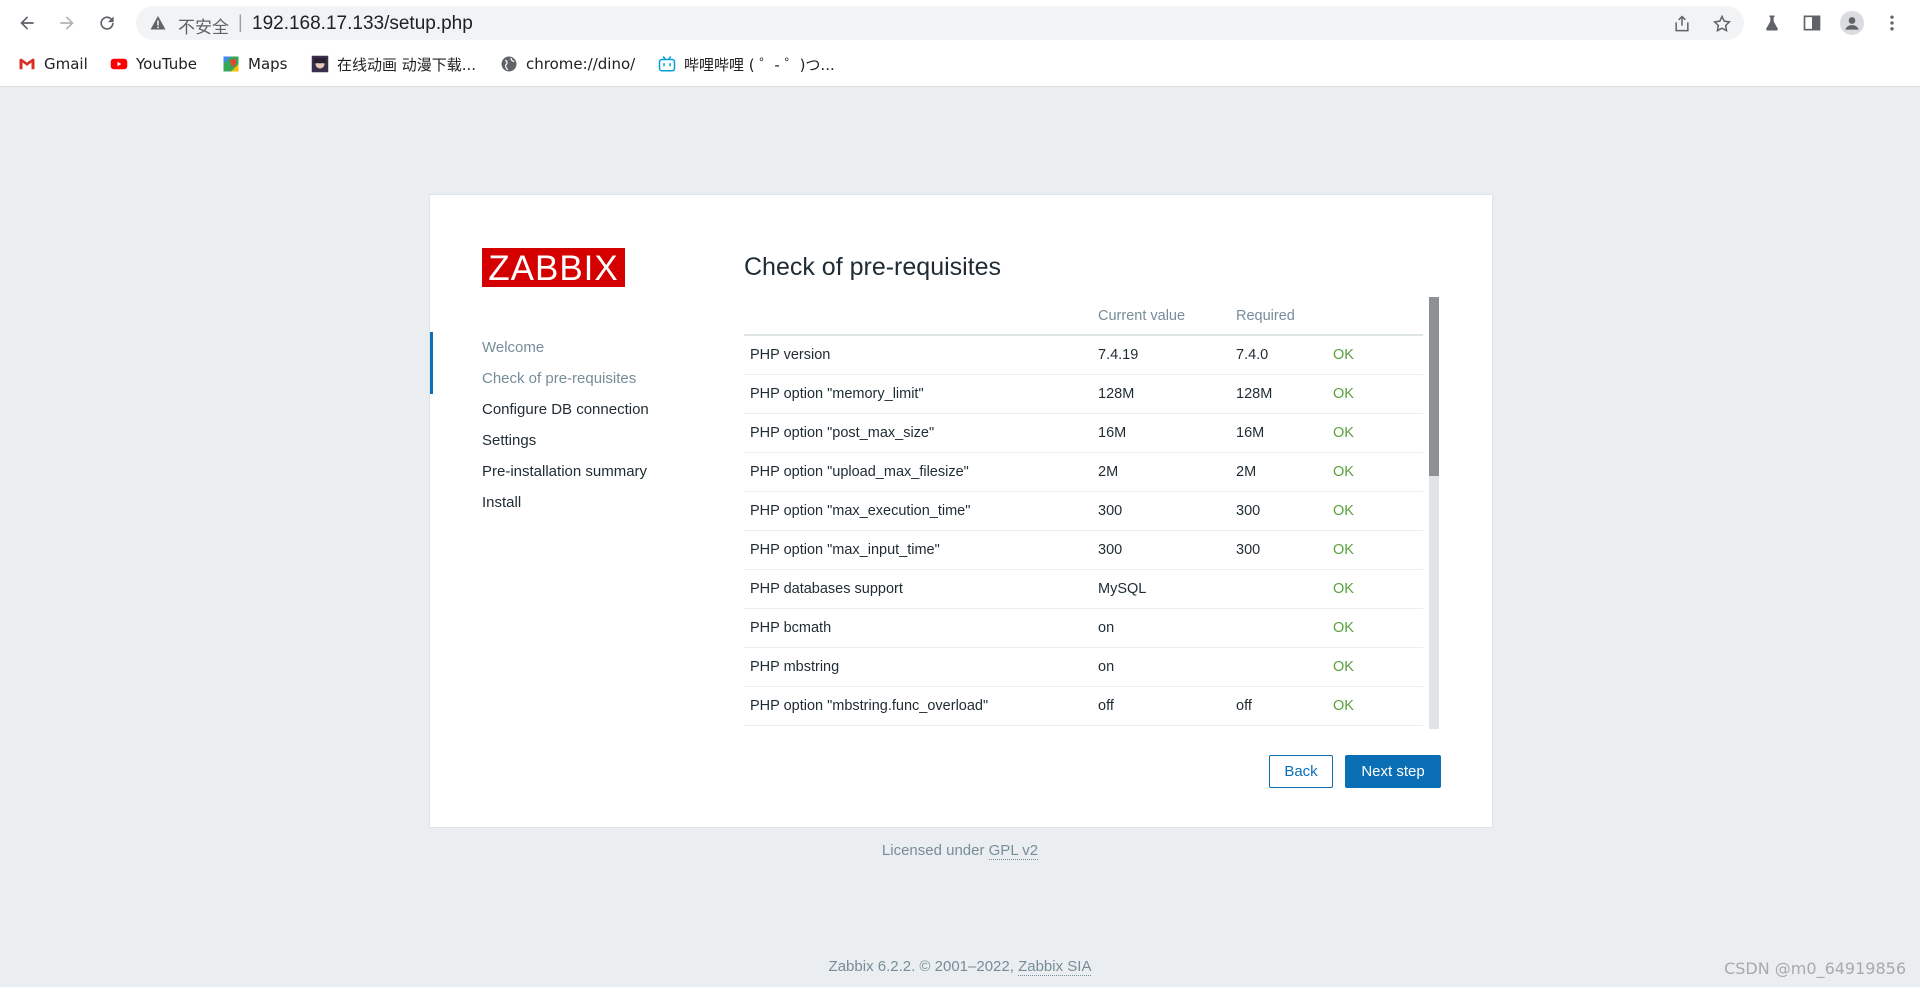 The height and width of the screenshot is (987, 1920). What do you see at coordinates (1393, 771) in the screenshot?
I see `next-step-button: Next step` at bounding box center [1393, 771].